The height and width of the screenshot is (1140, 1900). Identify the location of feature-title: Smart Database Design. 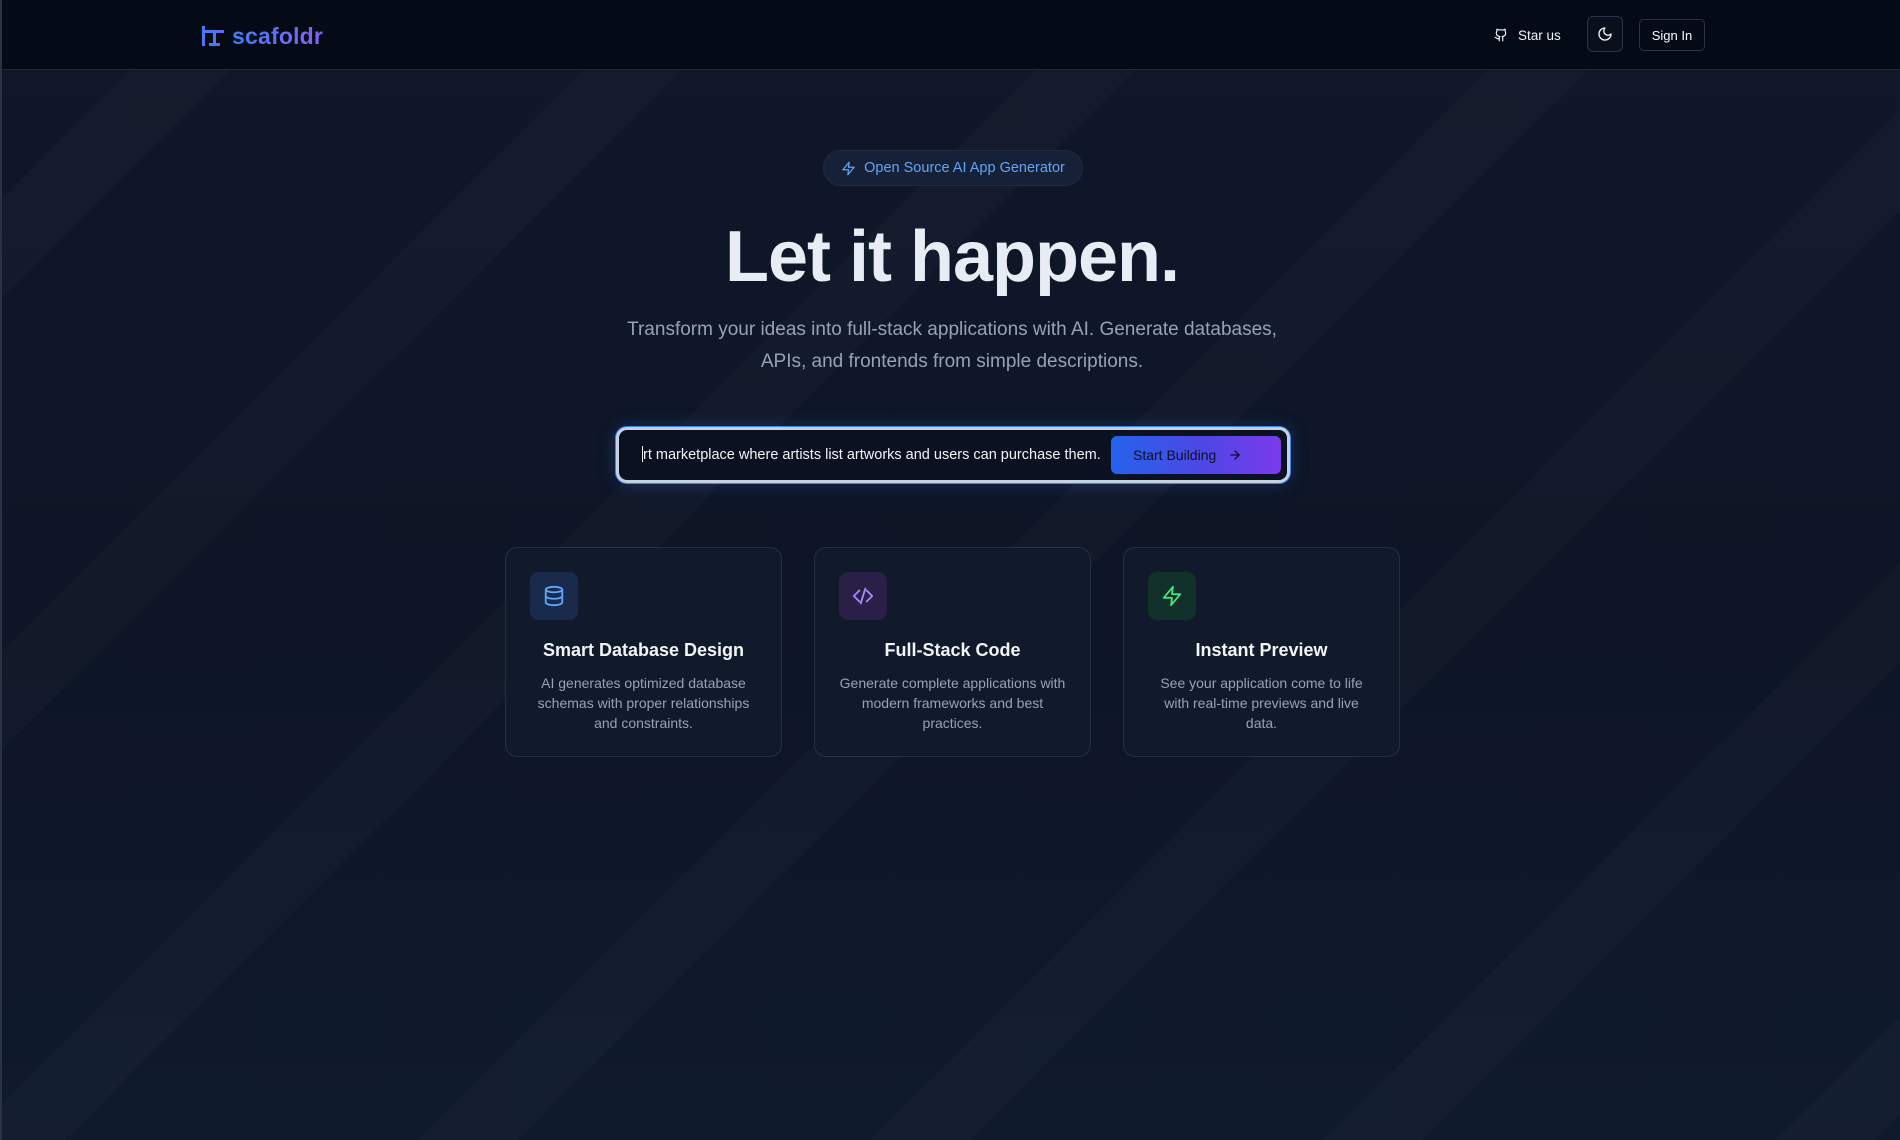
(643, 650).